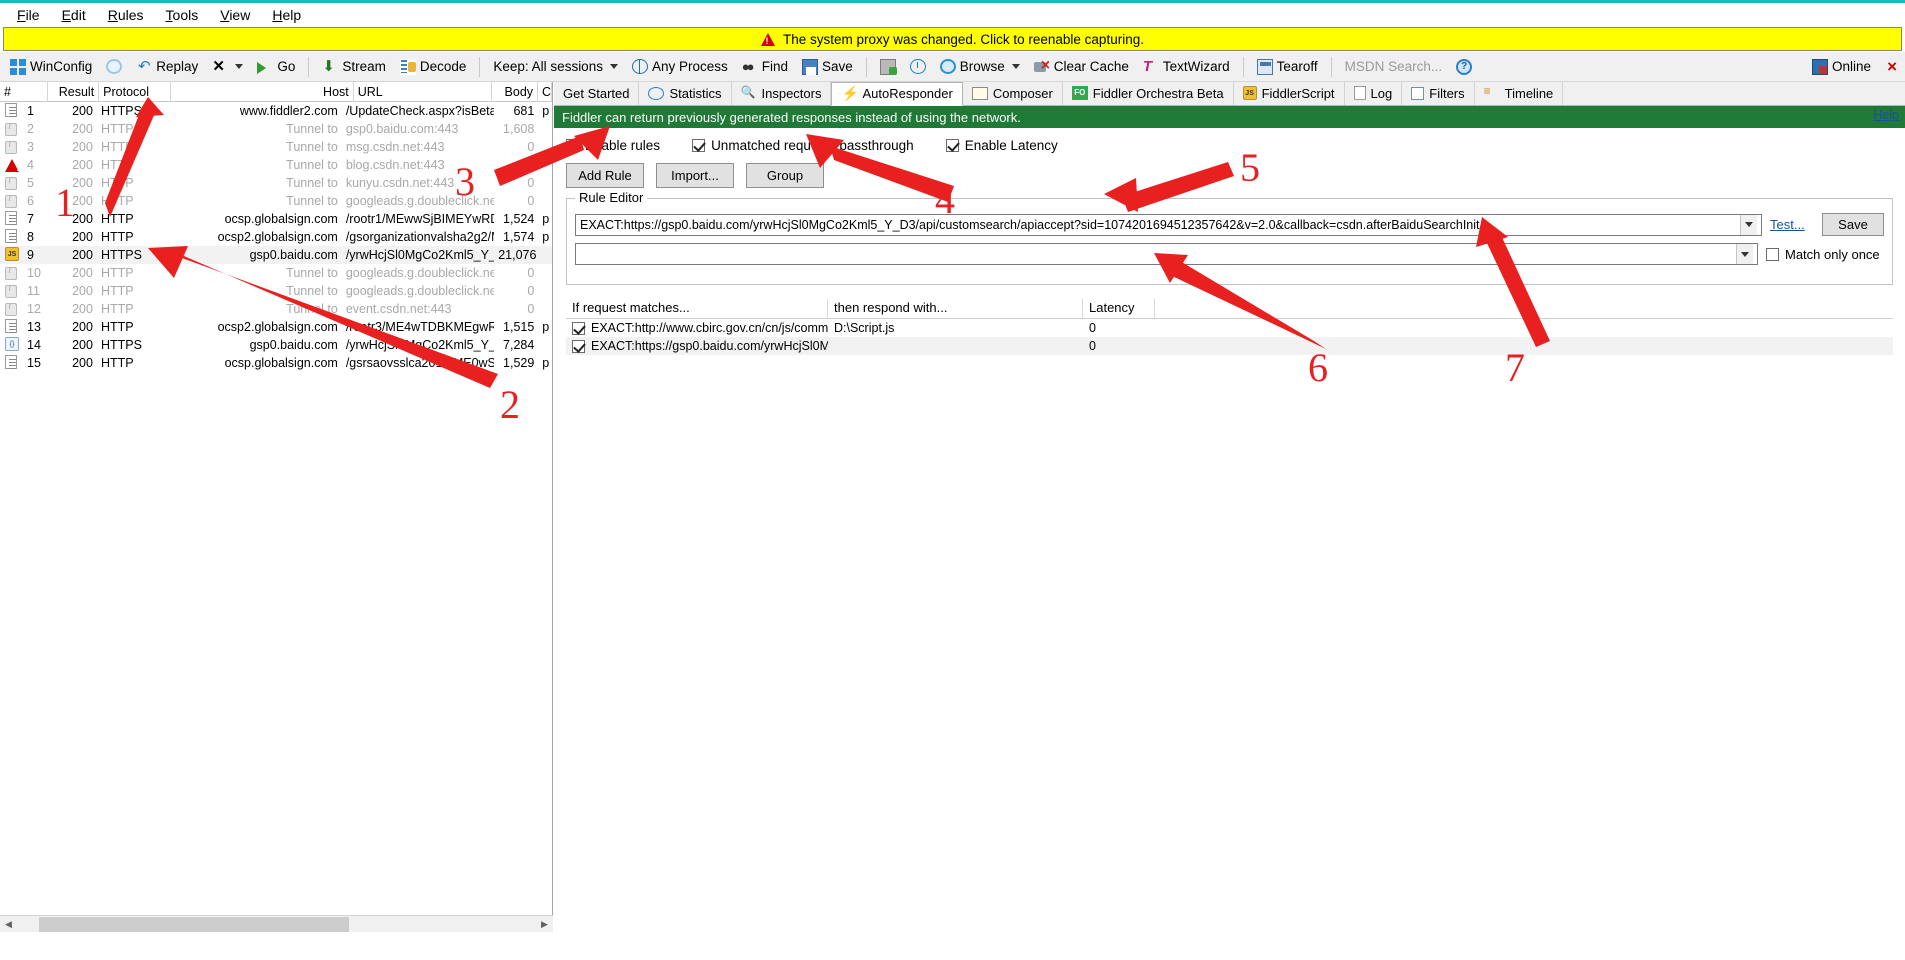 The height and width of the screenshot is (960, 1905). Describe the element at coordinates (286, 15) in the screenshot. I see `menu-item-help: Help` at that location.